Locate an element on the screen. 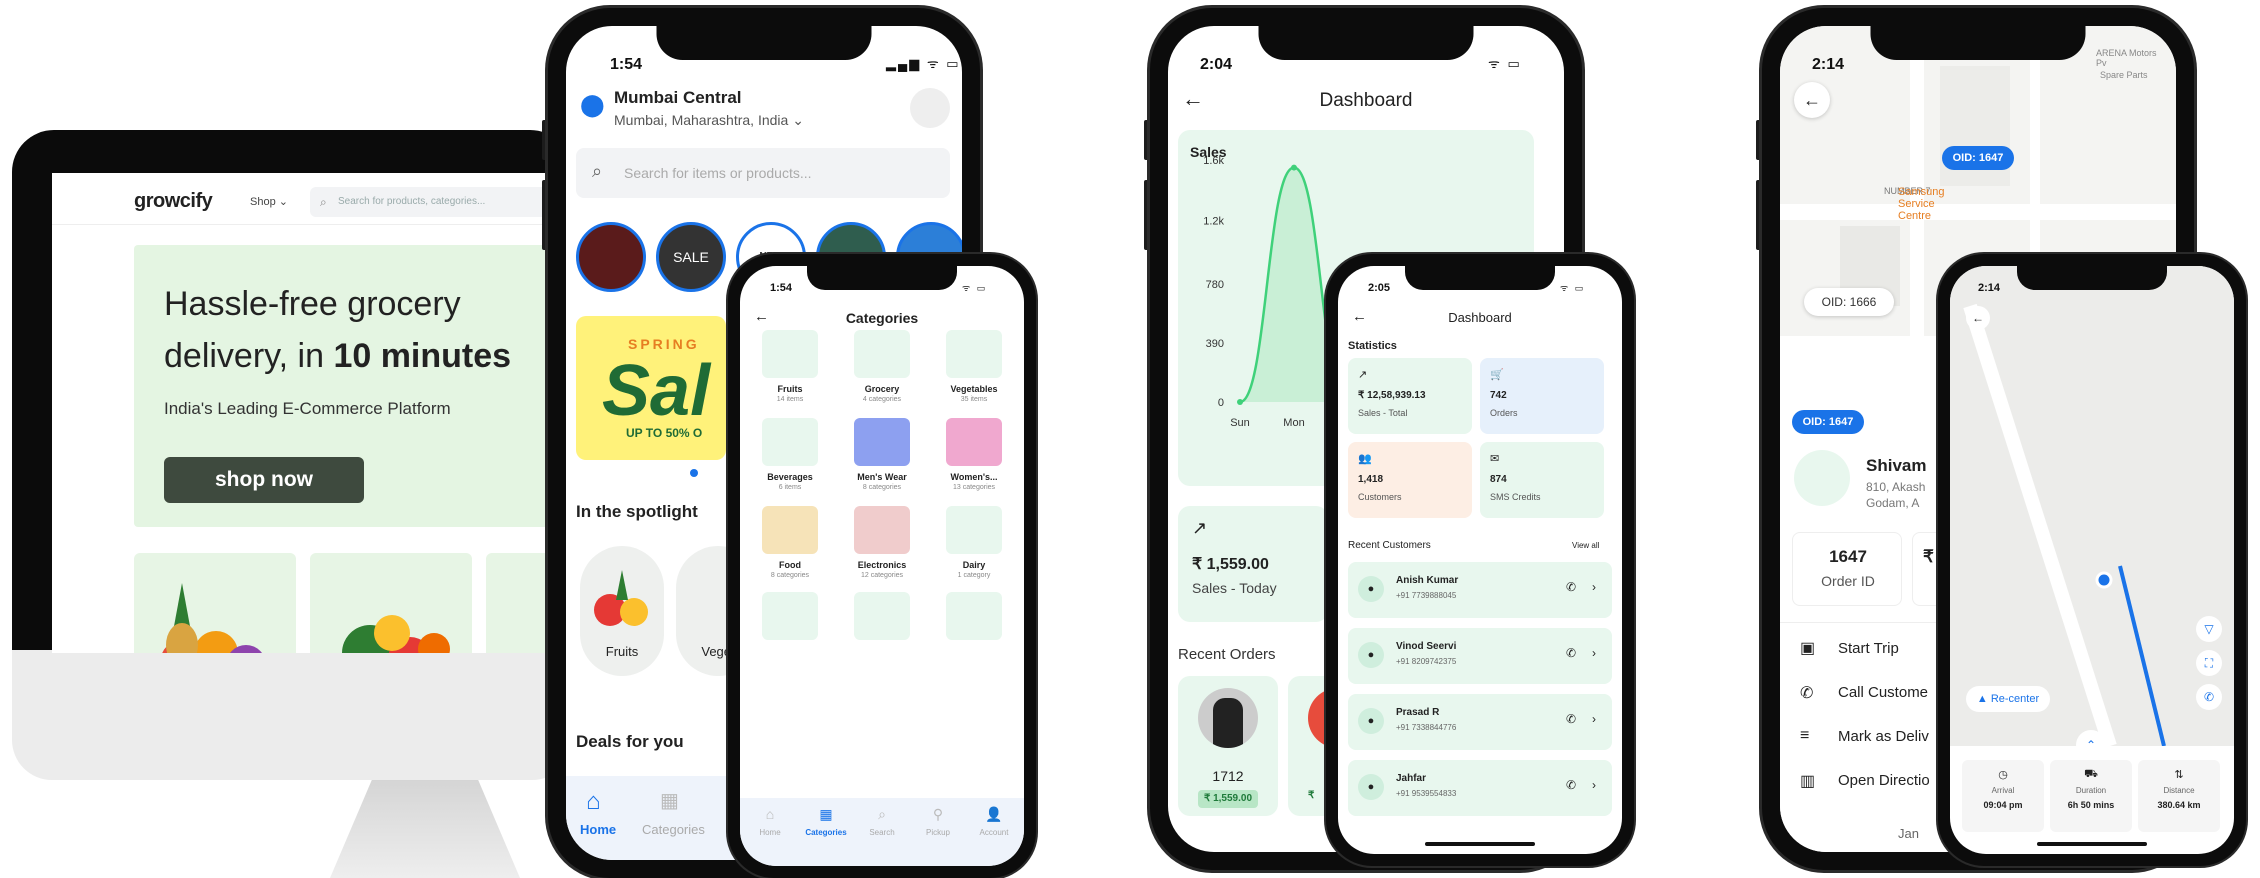 This screenshot has width=2260, height=878. date-footer: Jan is located at coordinates (1908, 833).